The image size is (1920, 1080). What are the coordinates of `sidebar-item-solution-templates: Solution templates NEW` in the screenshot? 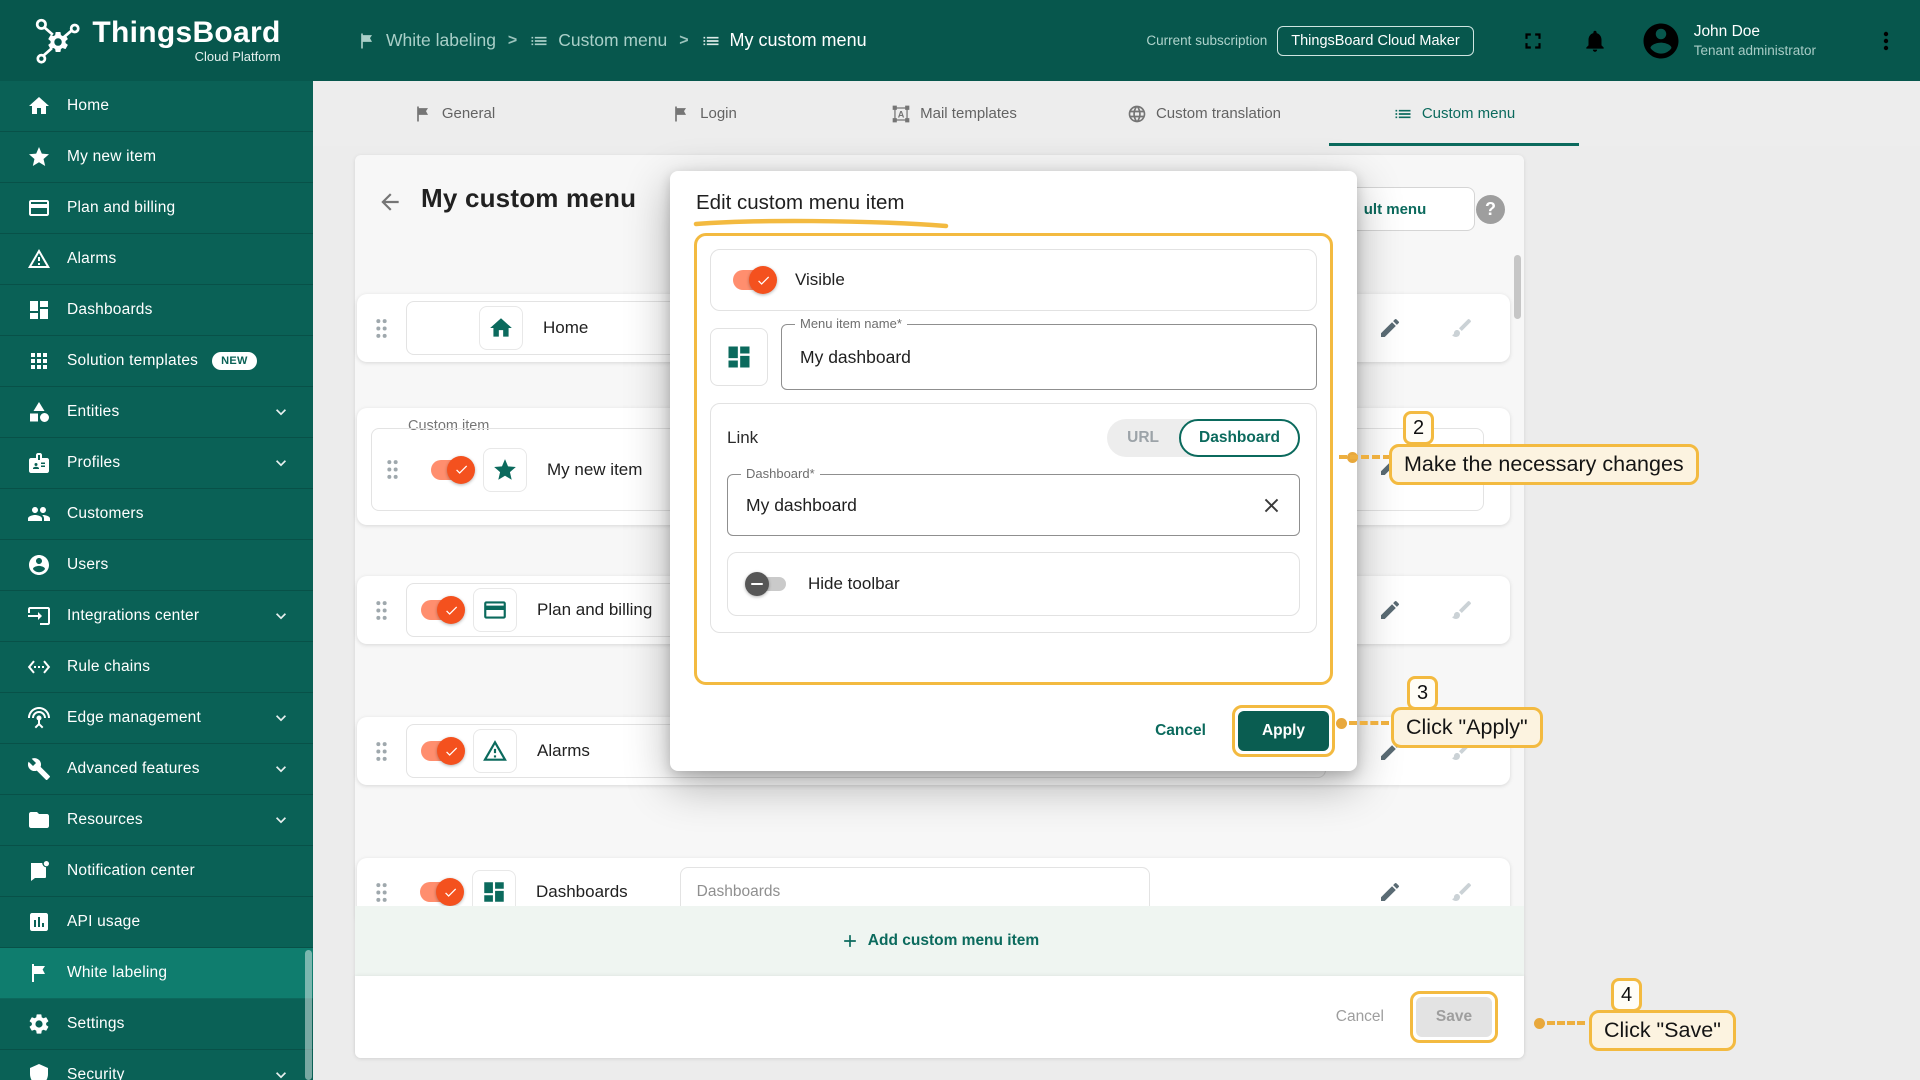 It's located at (156, 361).